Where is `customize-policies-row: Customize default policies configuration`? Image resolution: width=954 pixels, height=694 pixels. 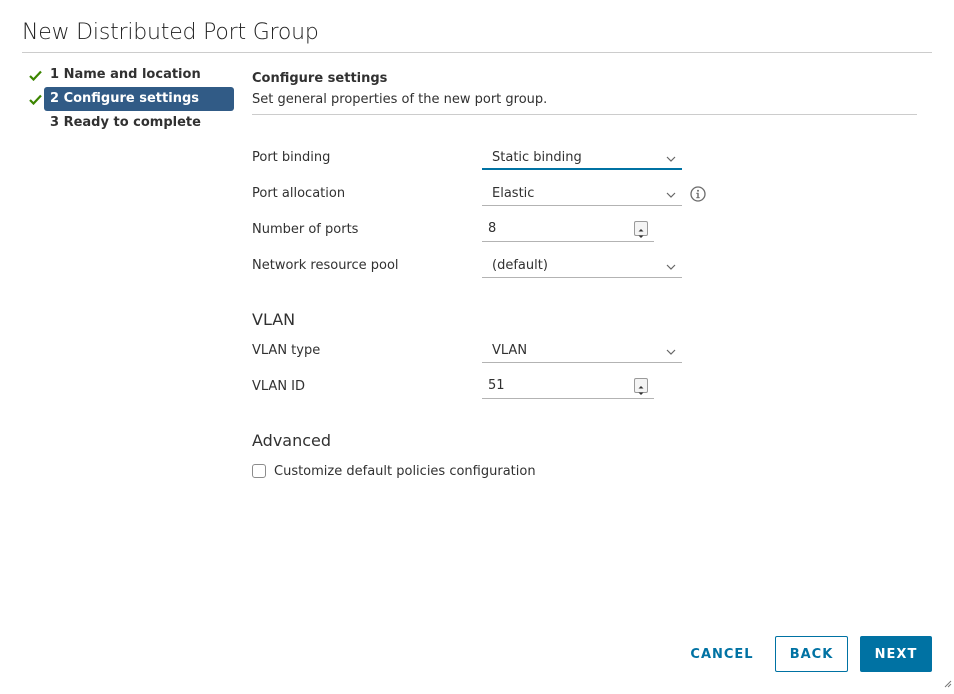
customize-policies-row: Customize default policies configuration is located at coordinates (394, 471).